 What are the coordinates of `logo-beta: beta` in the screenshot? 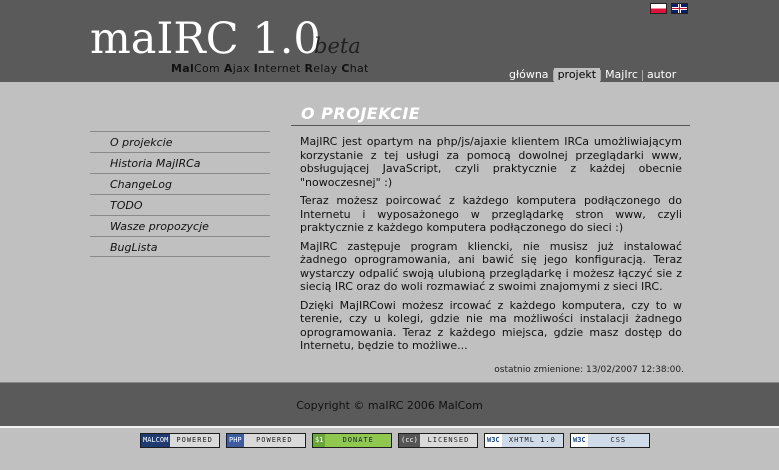 It's located at (337, 46).